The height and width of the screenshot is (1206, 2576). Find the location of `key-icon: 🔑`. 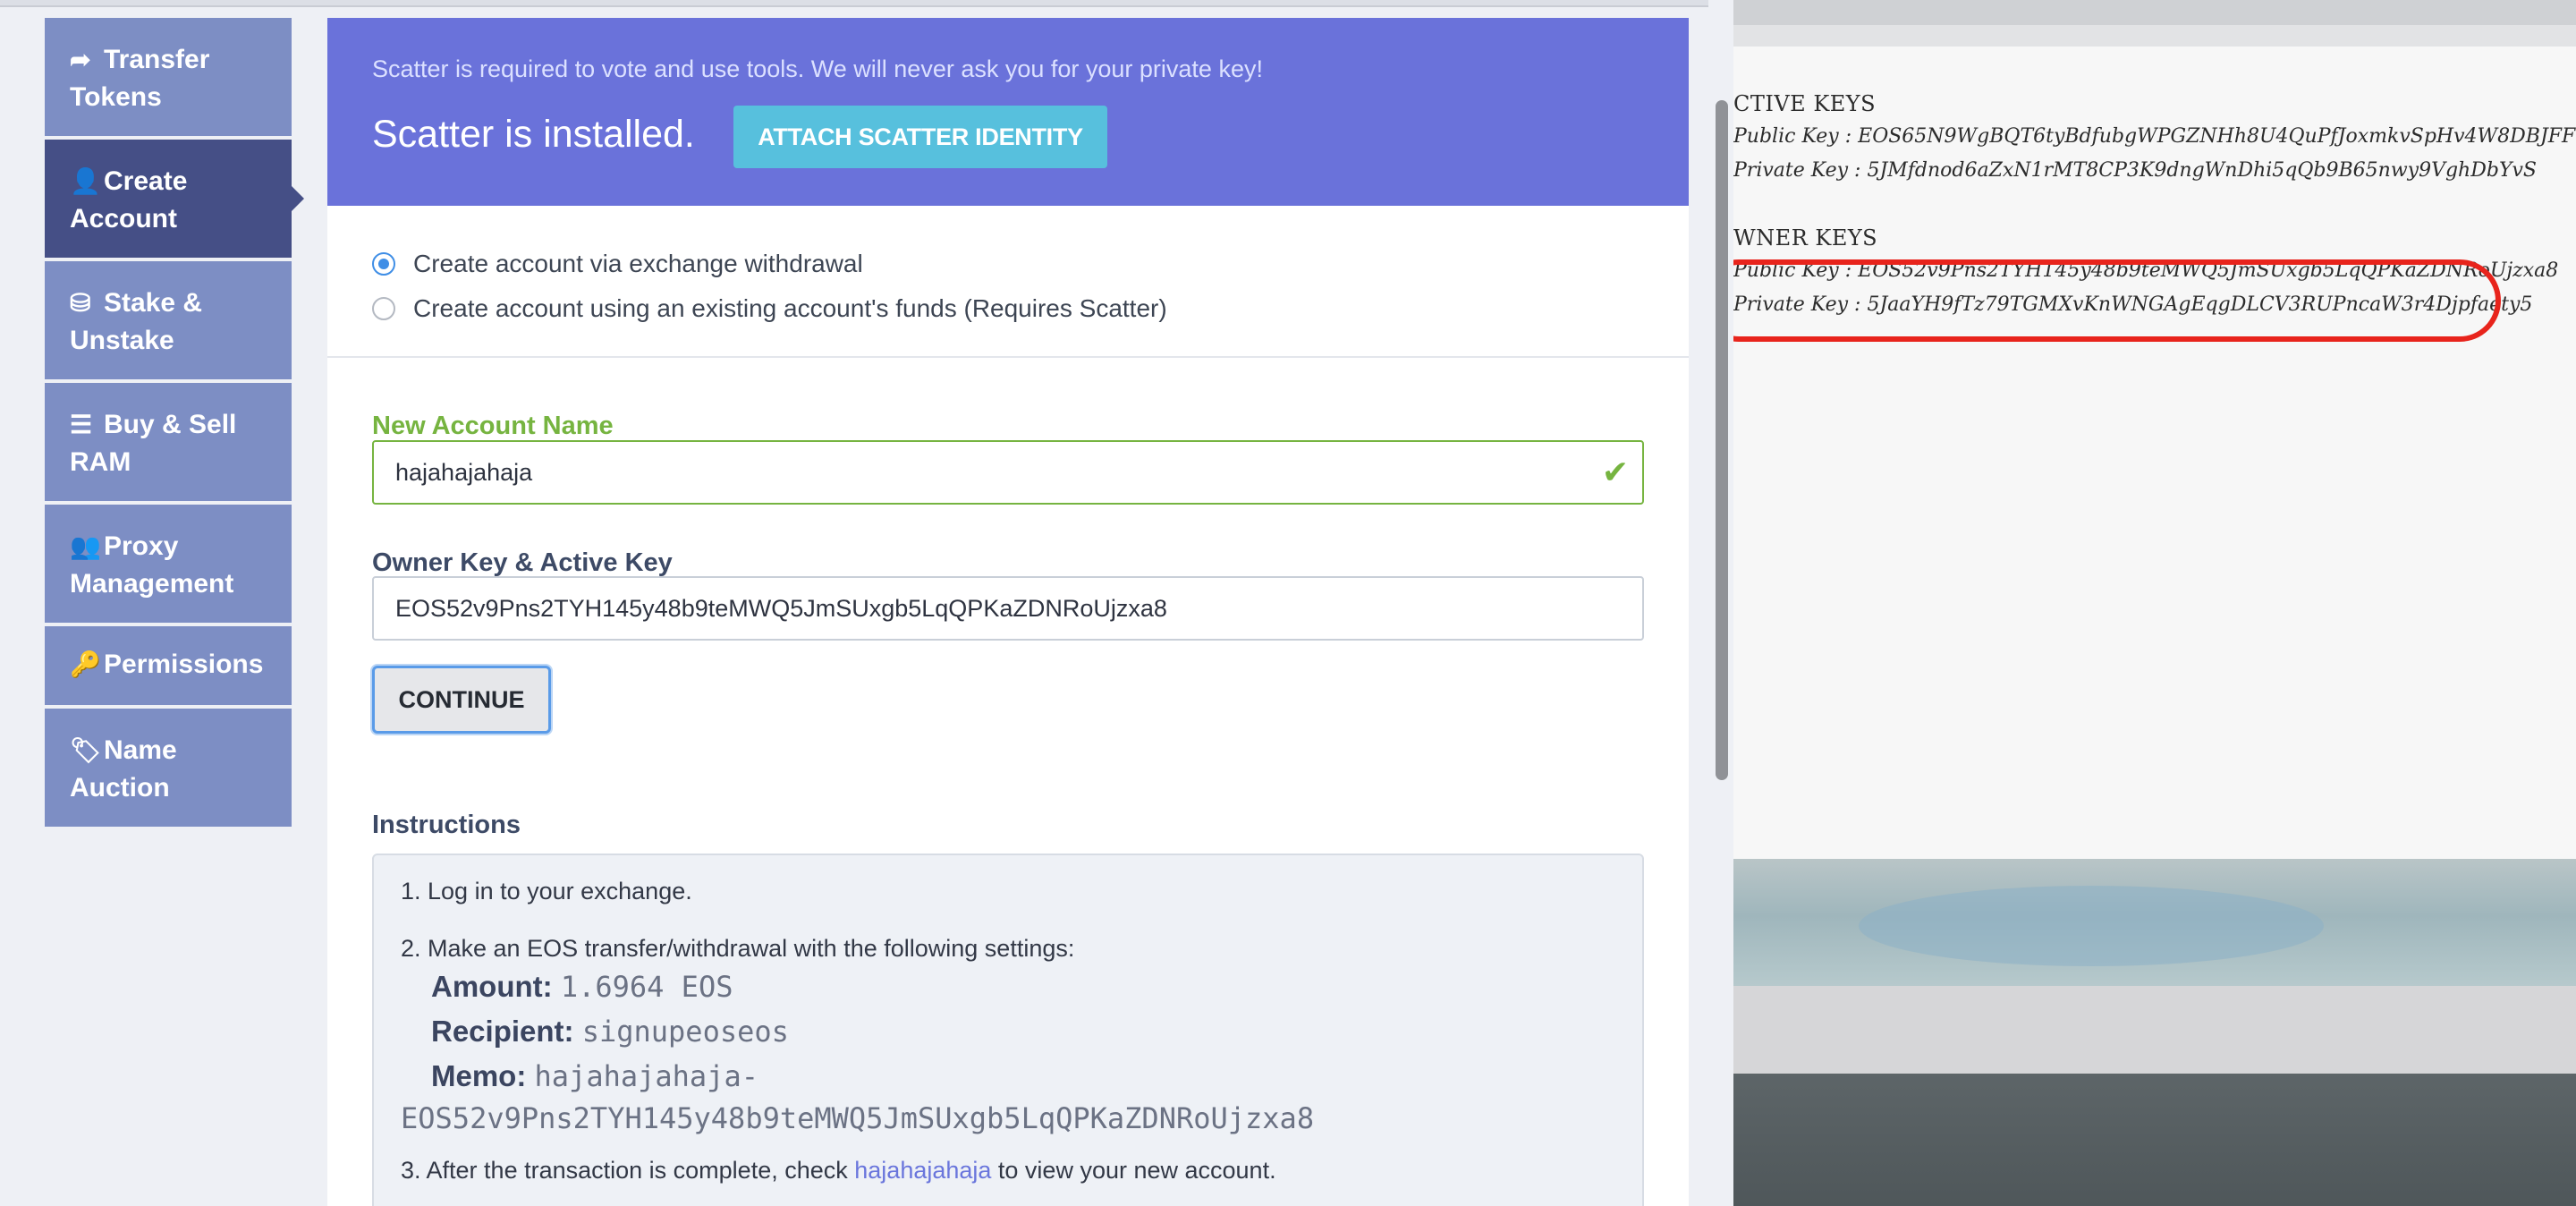

key-icon: 🔑 is located at coordinates (85, 664).